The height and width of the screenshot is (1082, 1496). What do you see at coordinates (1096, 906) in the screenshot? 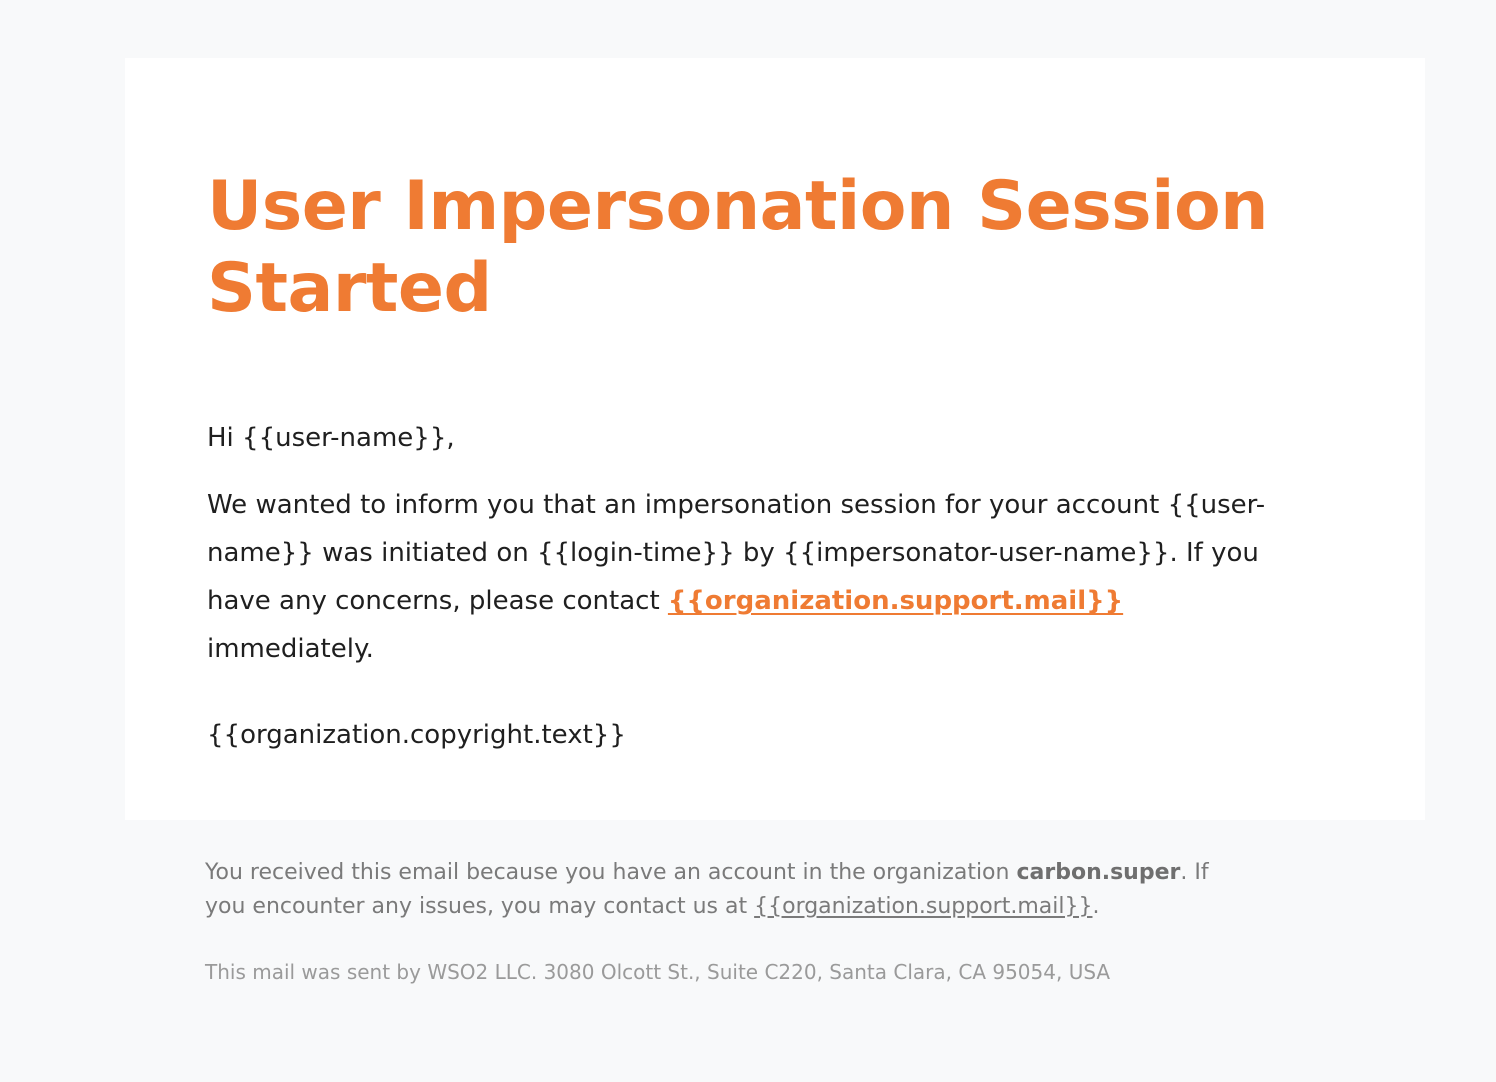
I see `footer-line-2-suffix: .` at bounding box center [1096, 906].